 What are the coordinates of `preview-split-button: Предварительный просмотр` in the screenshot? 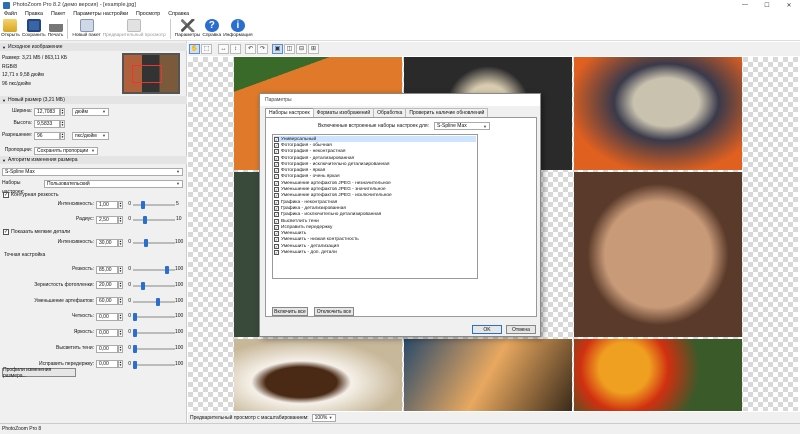 It's located at (134, 29).